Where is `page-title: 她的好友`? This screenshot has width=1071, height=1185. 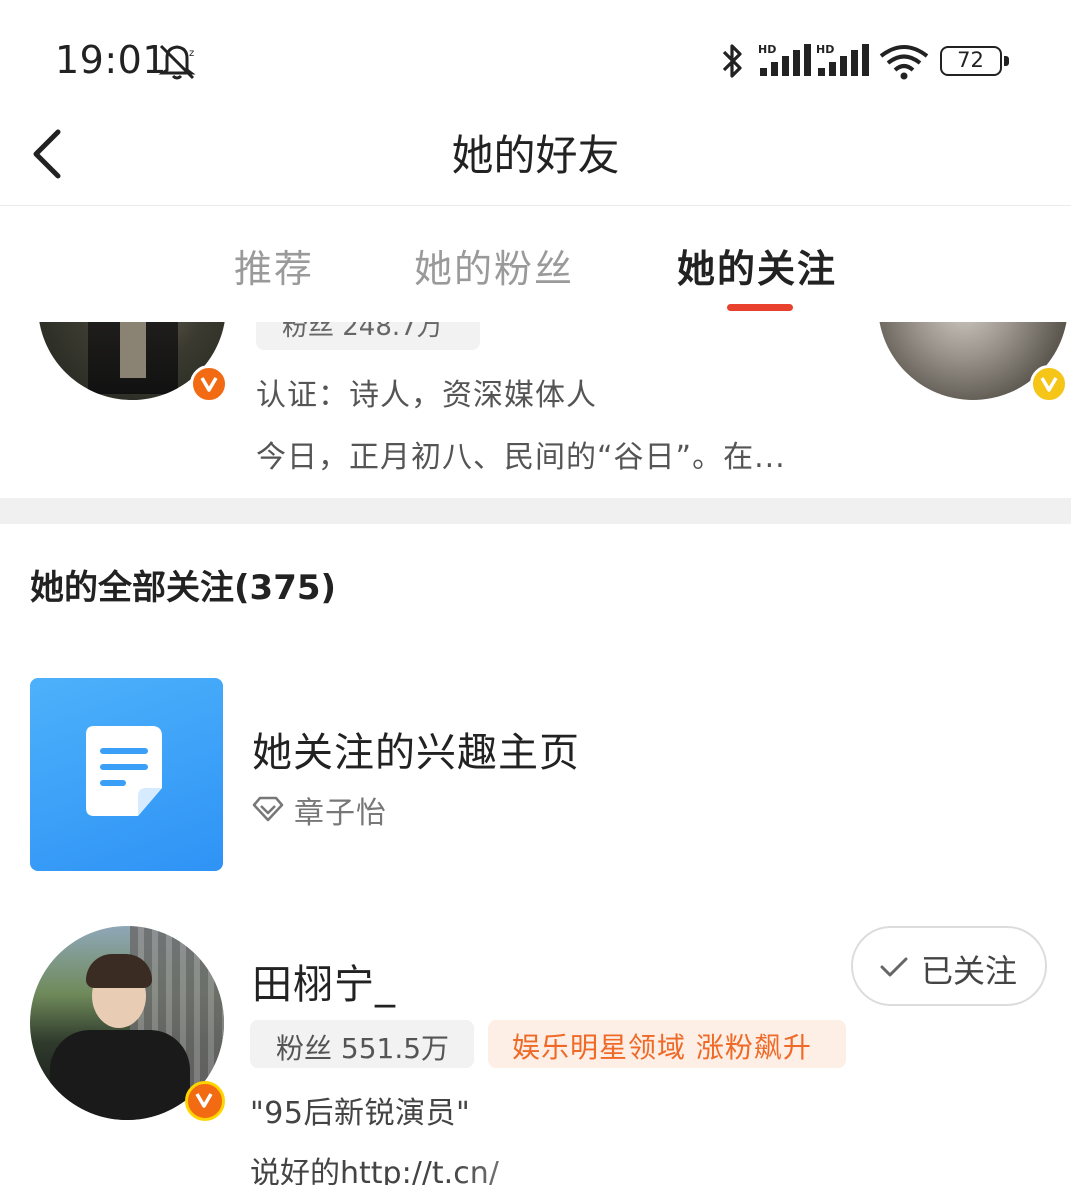
page-title: 她的好友 is located at coordinates (535, 155).